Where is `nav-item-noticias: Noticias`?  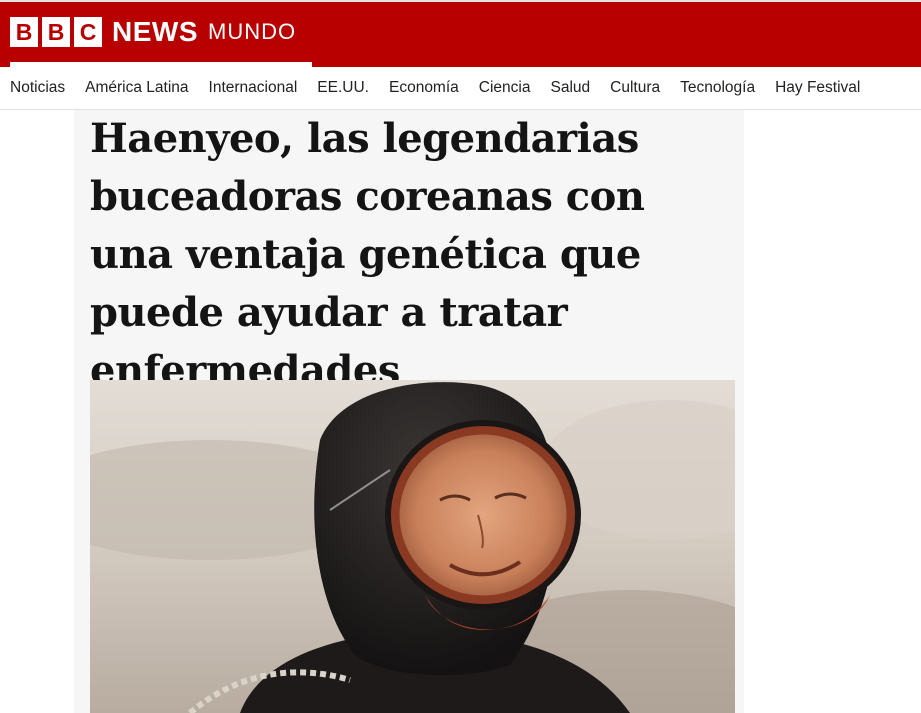
nav-item-noticias: Noticias is located at coordinates (37, 88).